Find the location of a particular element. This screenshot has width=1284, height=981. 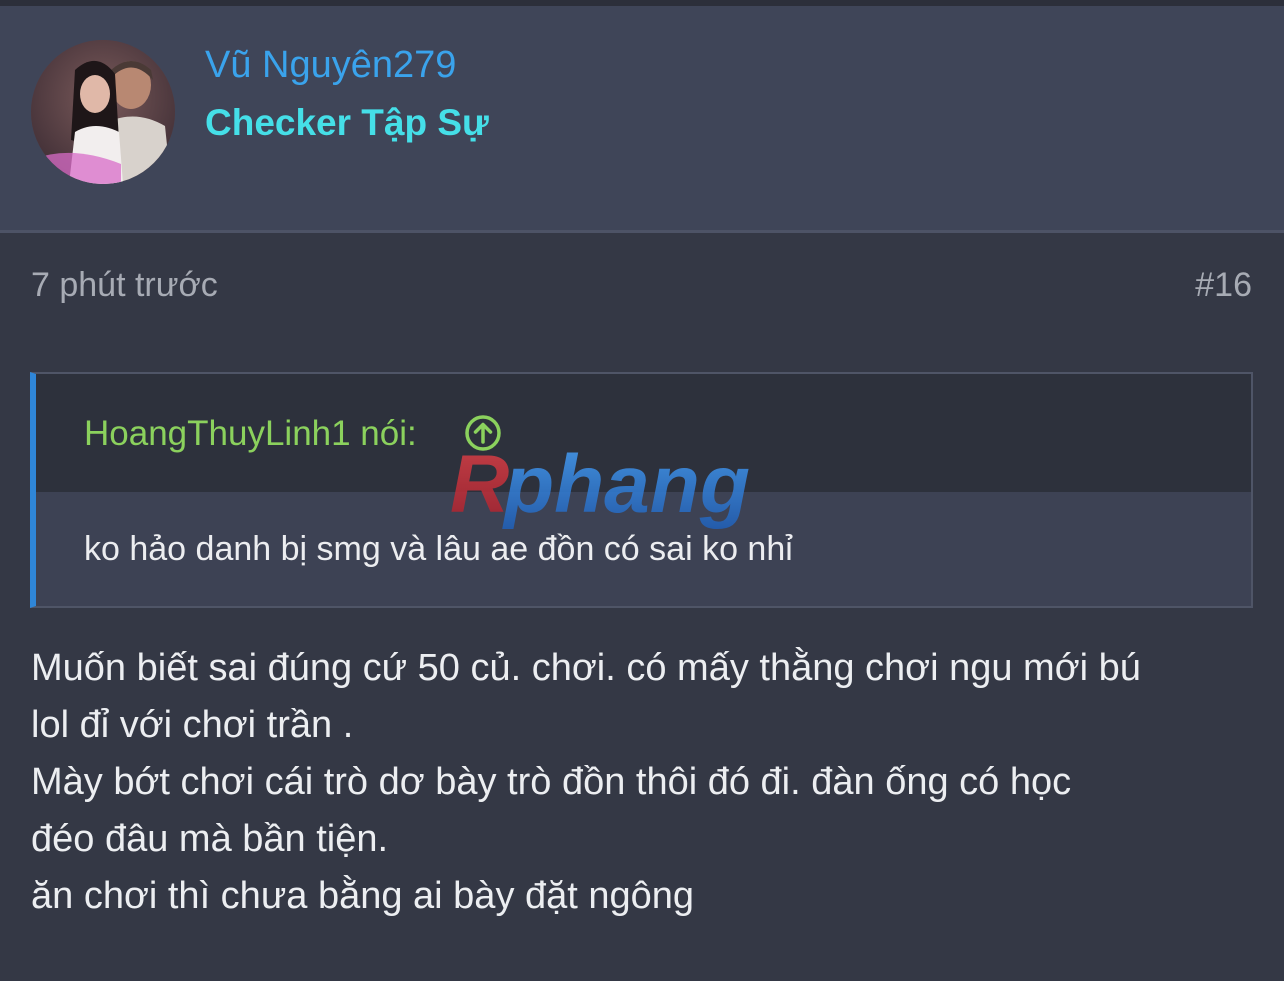

quote-header: HoangThuyLinh1 nói: is located at coordinates (643, 433).